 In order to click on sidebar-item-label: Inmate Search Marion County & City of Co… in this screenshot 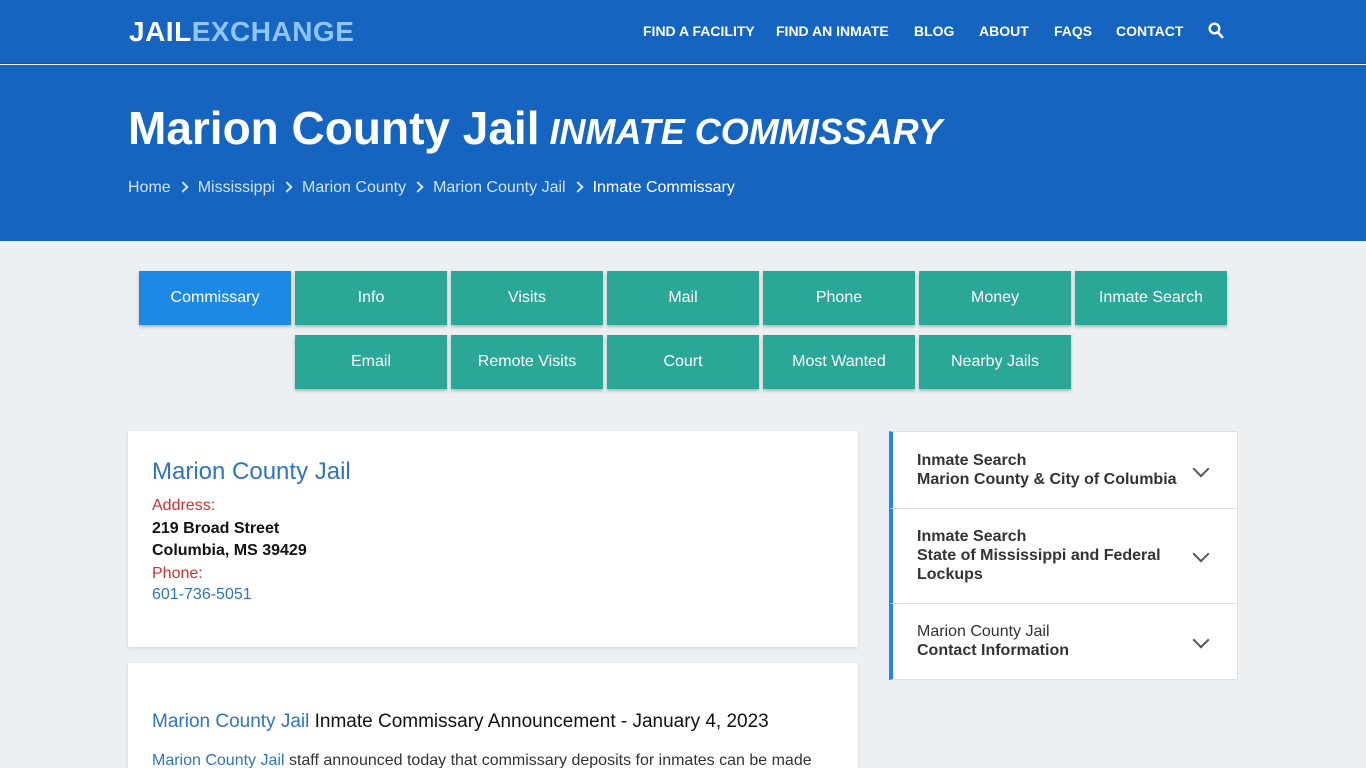, I will do `click(1047, 470)`.